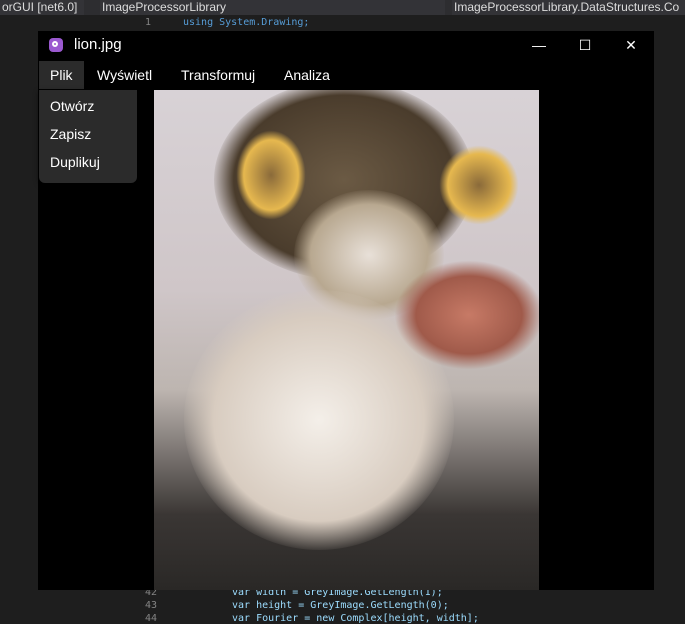 Image resolution: width=685 pixels, height=624 pixels. What do you see at coordinates (148, 22) in the screenshot?
I see `line-number: 1` at bounding box center [148, 22].